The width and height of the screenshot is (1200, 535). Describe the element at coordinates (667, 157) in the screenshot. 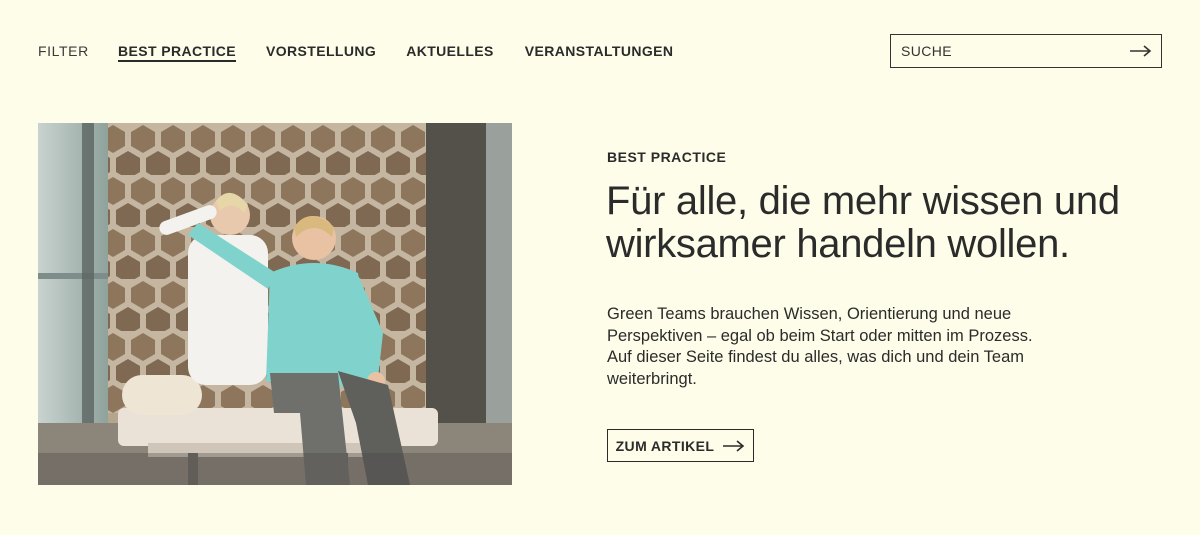

I see `article-category: BEST PRACTICE` at that location.